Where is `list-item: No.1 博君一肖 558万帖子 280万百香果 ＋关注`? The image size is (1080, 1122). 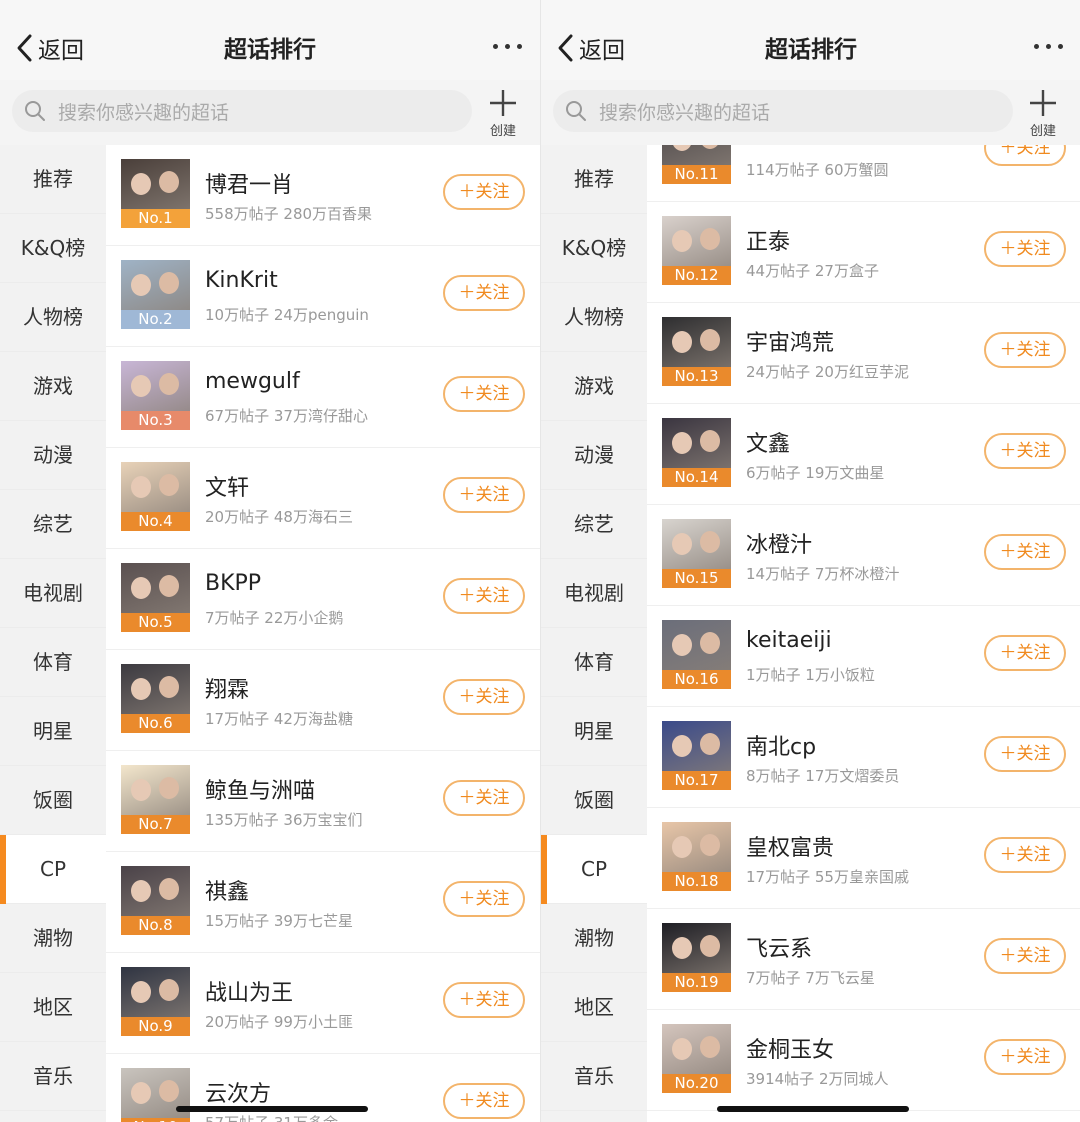
list-item: No.1 博君一肖 558万帖子 280万百香果 ＋关注 is located at coordinates (323, 195).